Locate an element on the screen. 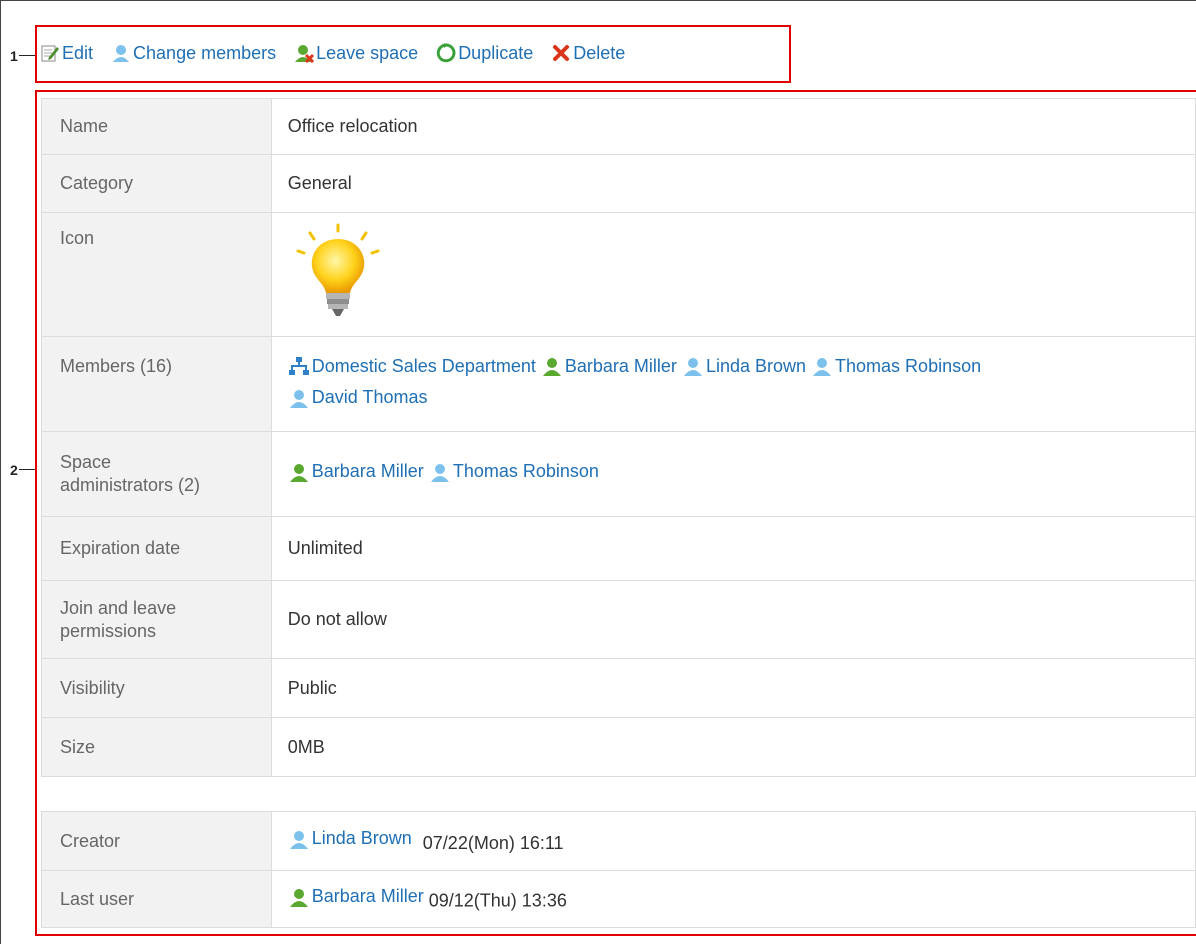 The height and width of the screenshot is (944, 1196). delete-x-icon is located at coordinates (561, 53).